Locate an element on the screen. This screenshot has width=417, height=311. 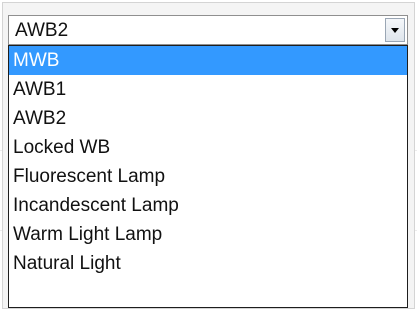
option-fluorescent-lamp: Fluorescent Lamp is located at coordinates (208, 176).